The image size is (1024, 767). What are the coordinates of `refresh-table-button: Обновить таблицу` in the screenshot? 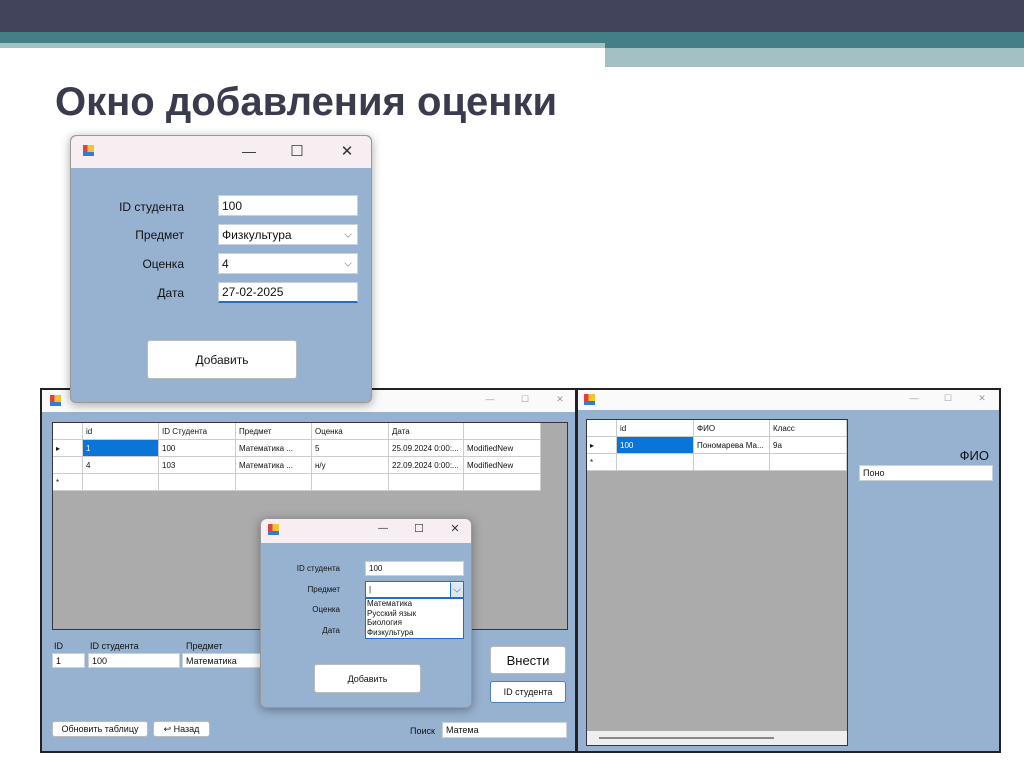 It's located at (100, 729).